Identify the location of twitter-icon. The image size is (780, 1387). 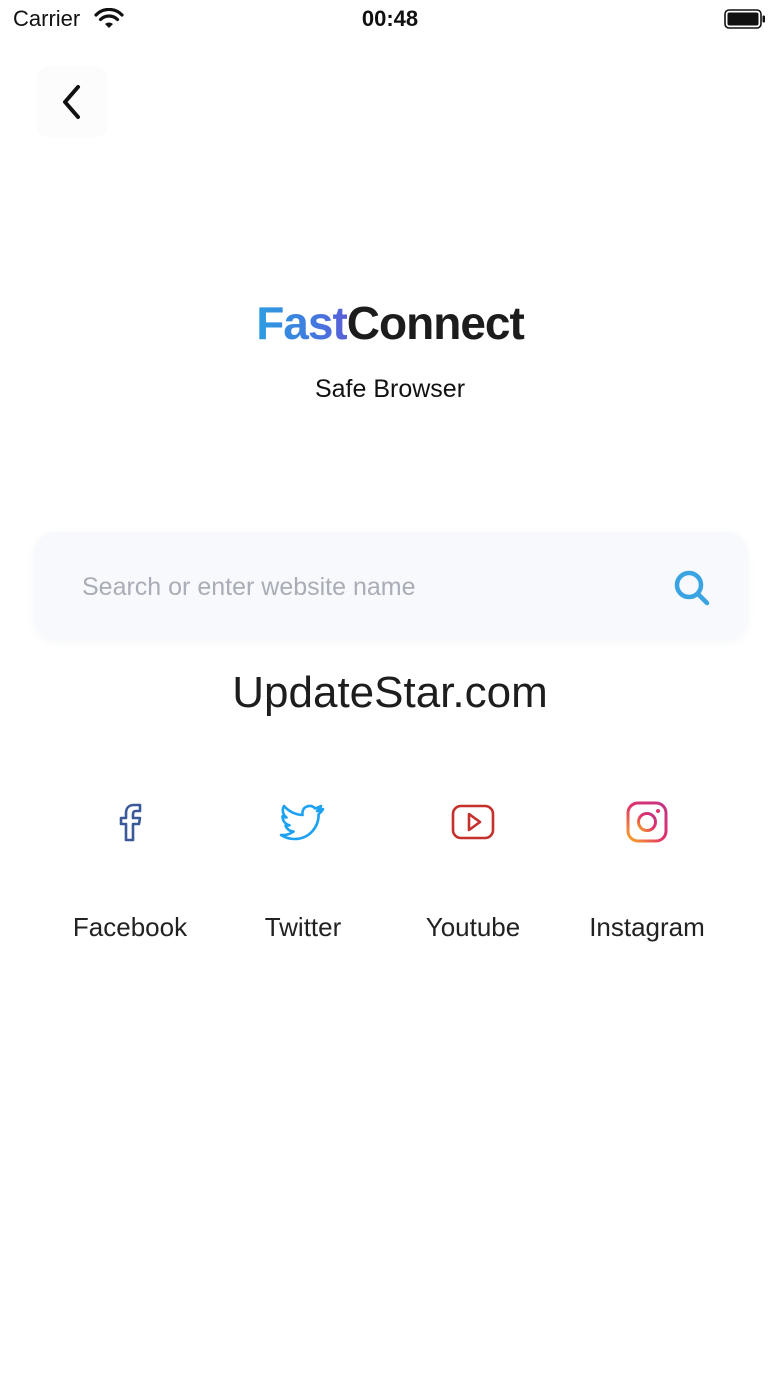
(302, 822).